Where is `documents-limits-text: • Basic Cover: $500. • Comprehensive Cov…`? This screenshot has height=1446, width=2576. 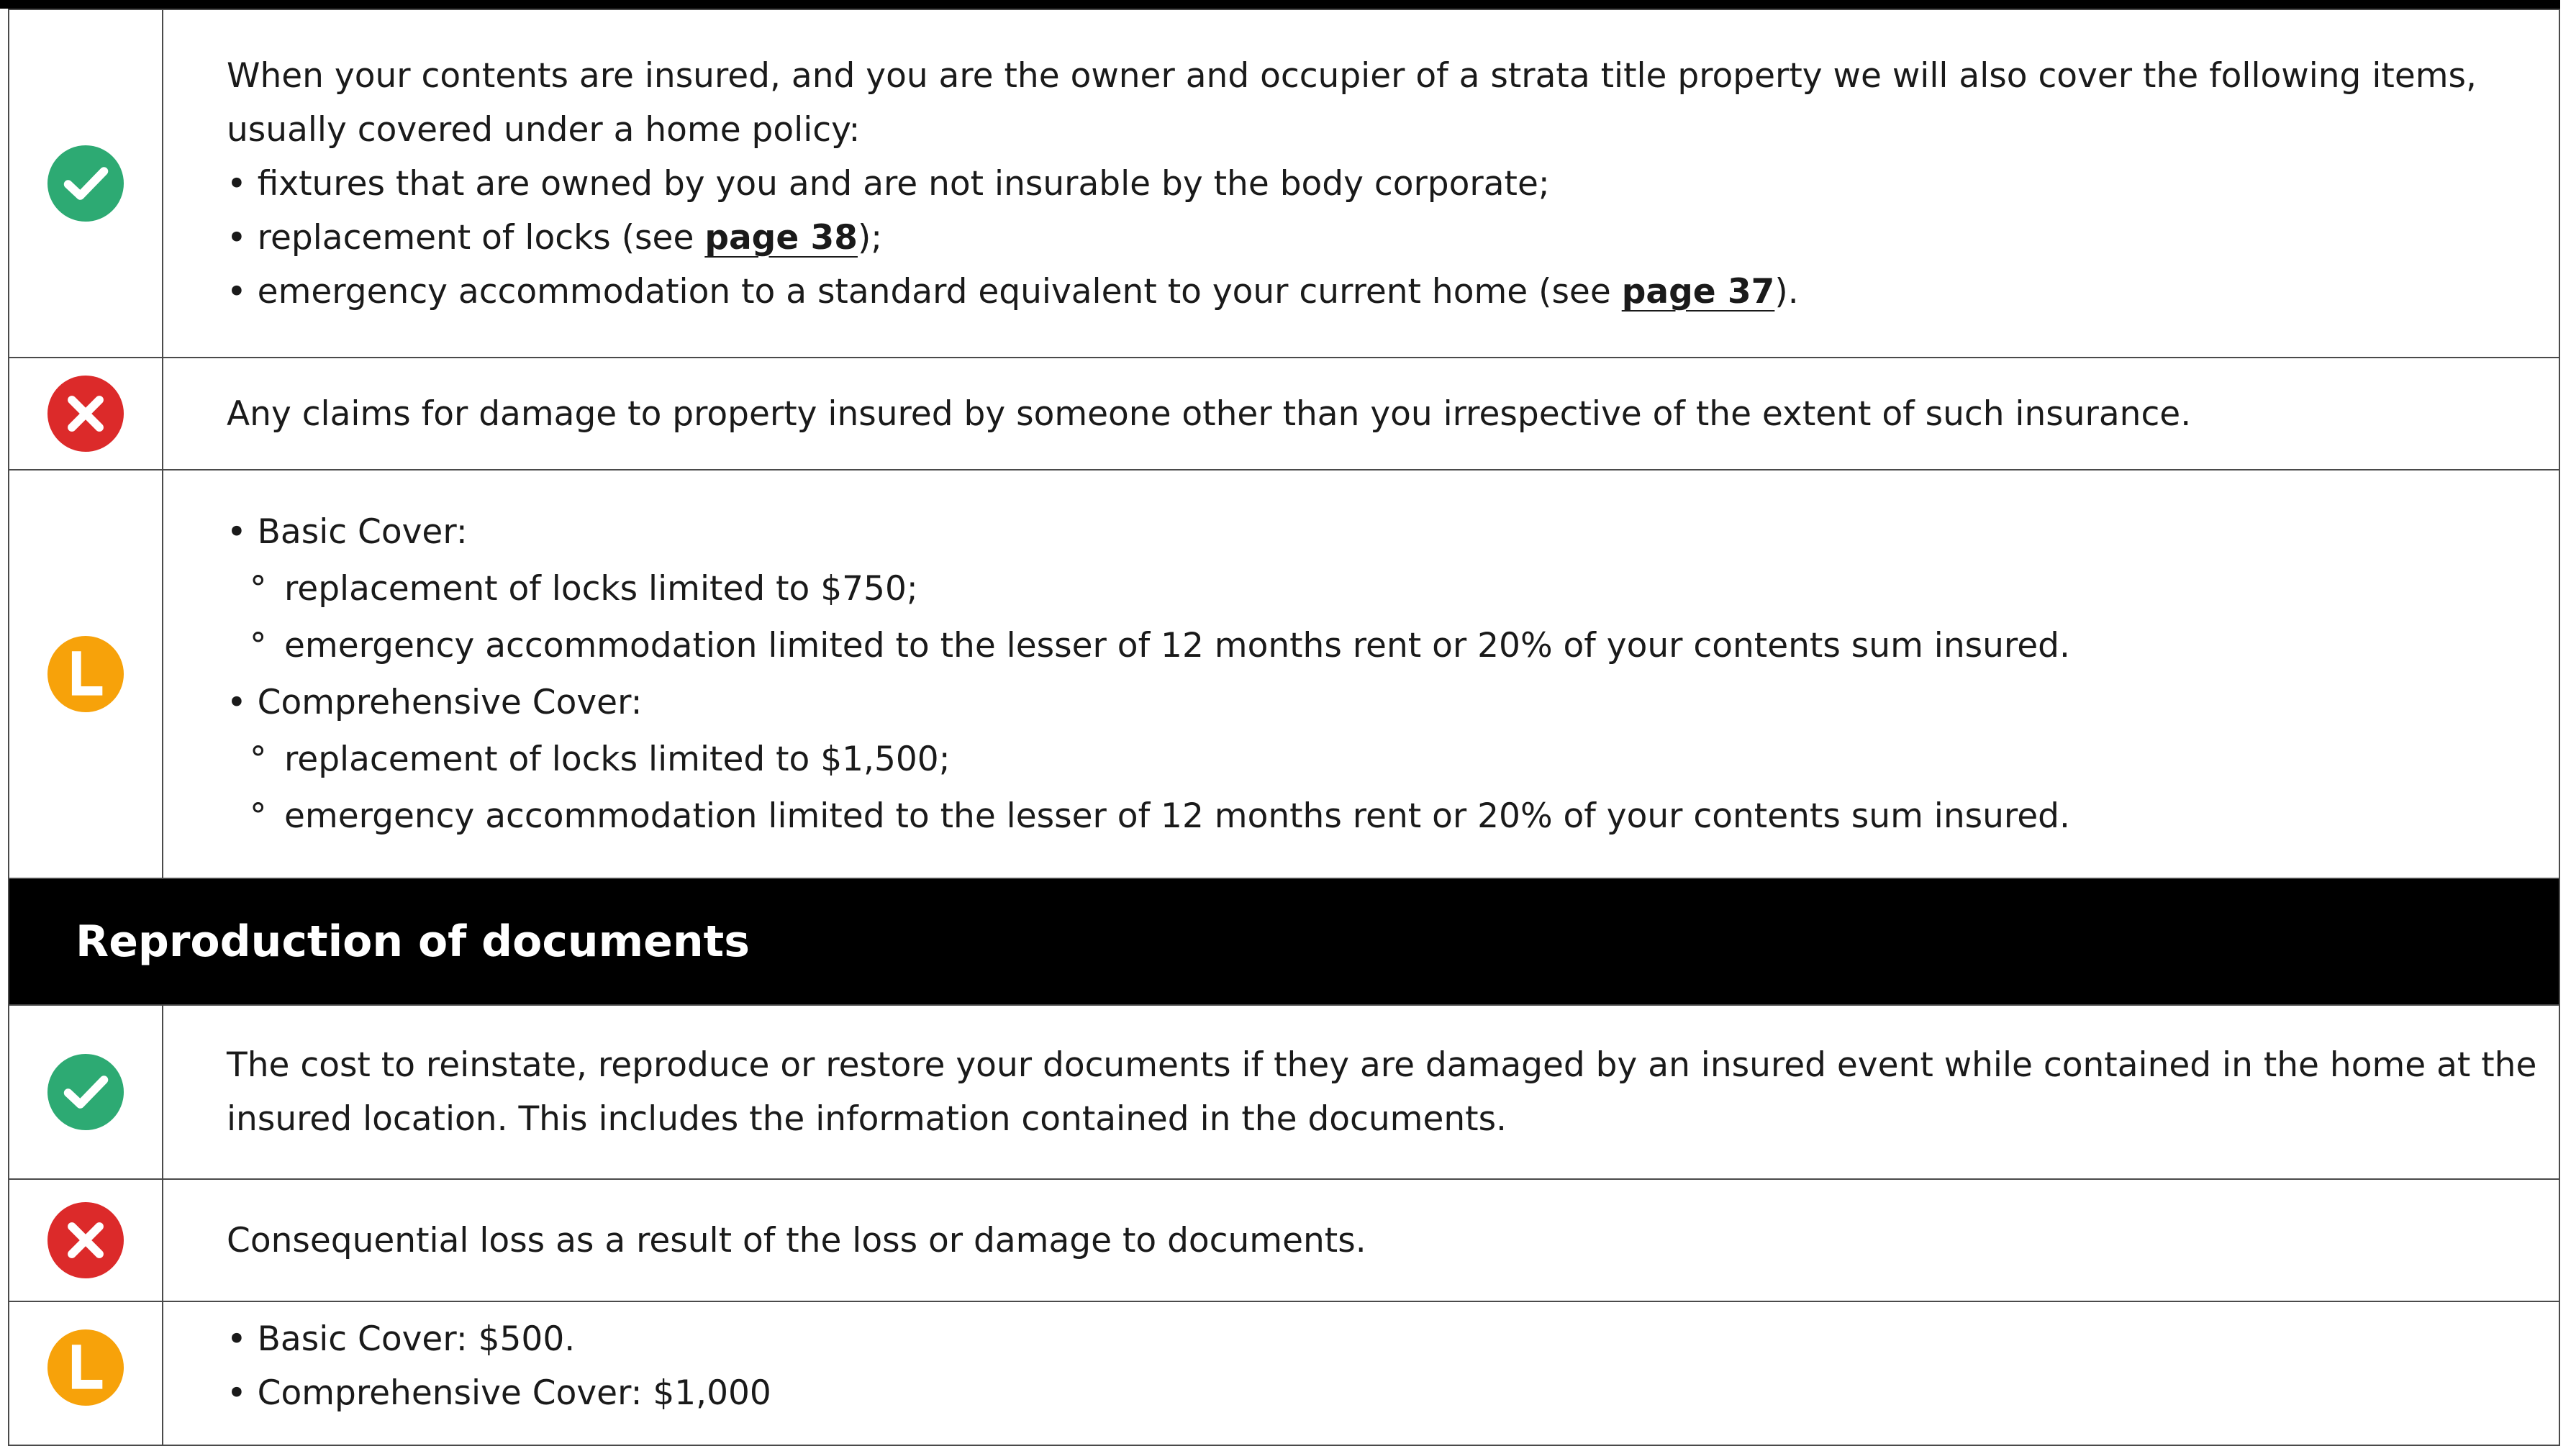 documents-limits-text: • Basic Cover: $500. • Comprehensive Cov… is located at coordinates (1361, 1373).